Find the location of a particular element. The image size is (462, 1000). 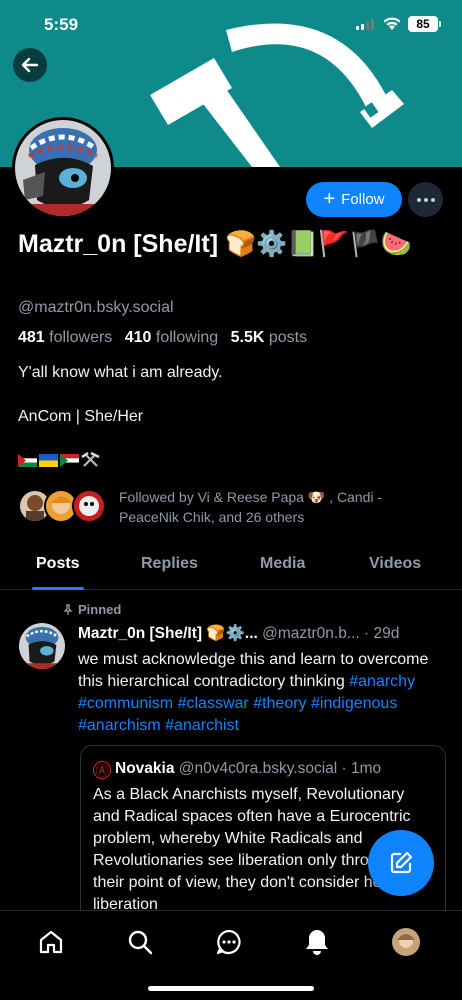

bottom-navigation is located at coordinates (231, 955).